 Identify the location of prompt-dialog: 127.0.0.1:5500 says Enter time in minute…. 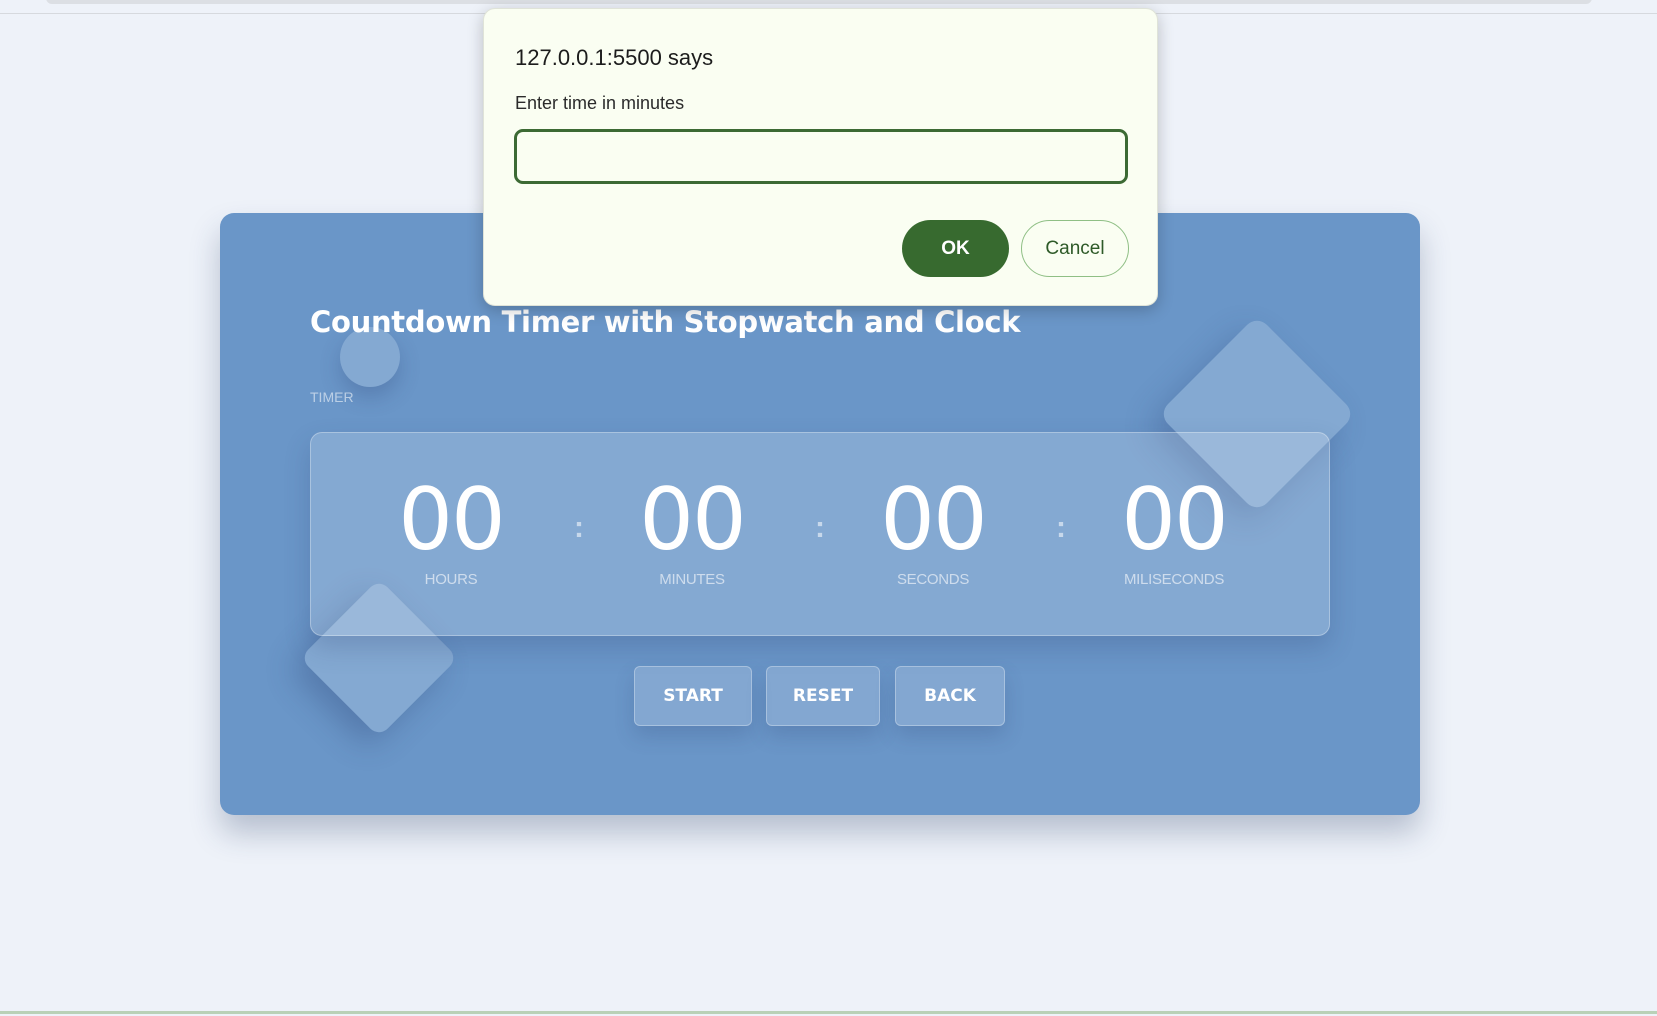
(820, 157).